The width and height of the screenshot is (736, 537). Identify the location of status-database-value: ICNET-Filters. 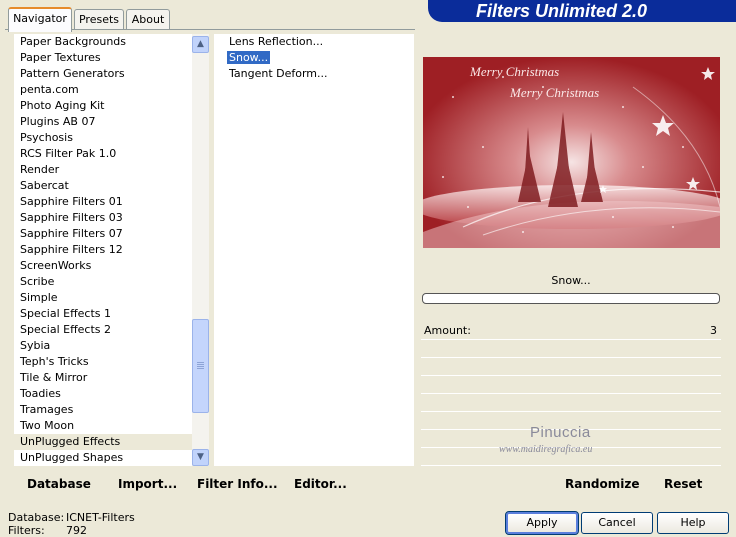
(100, 517).